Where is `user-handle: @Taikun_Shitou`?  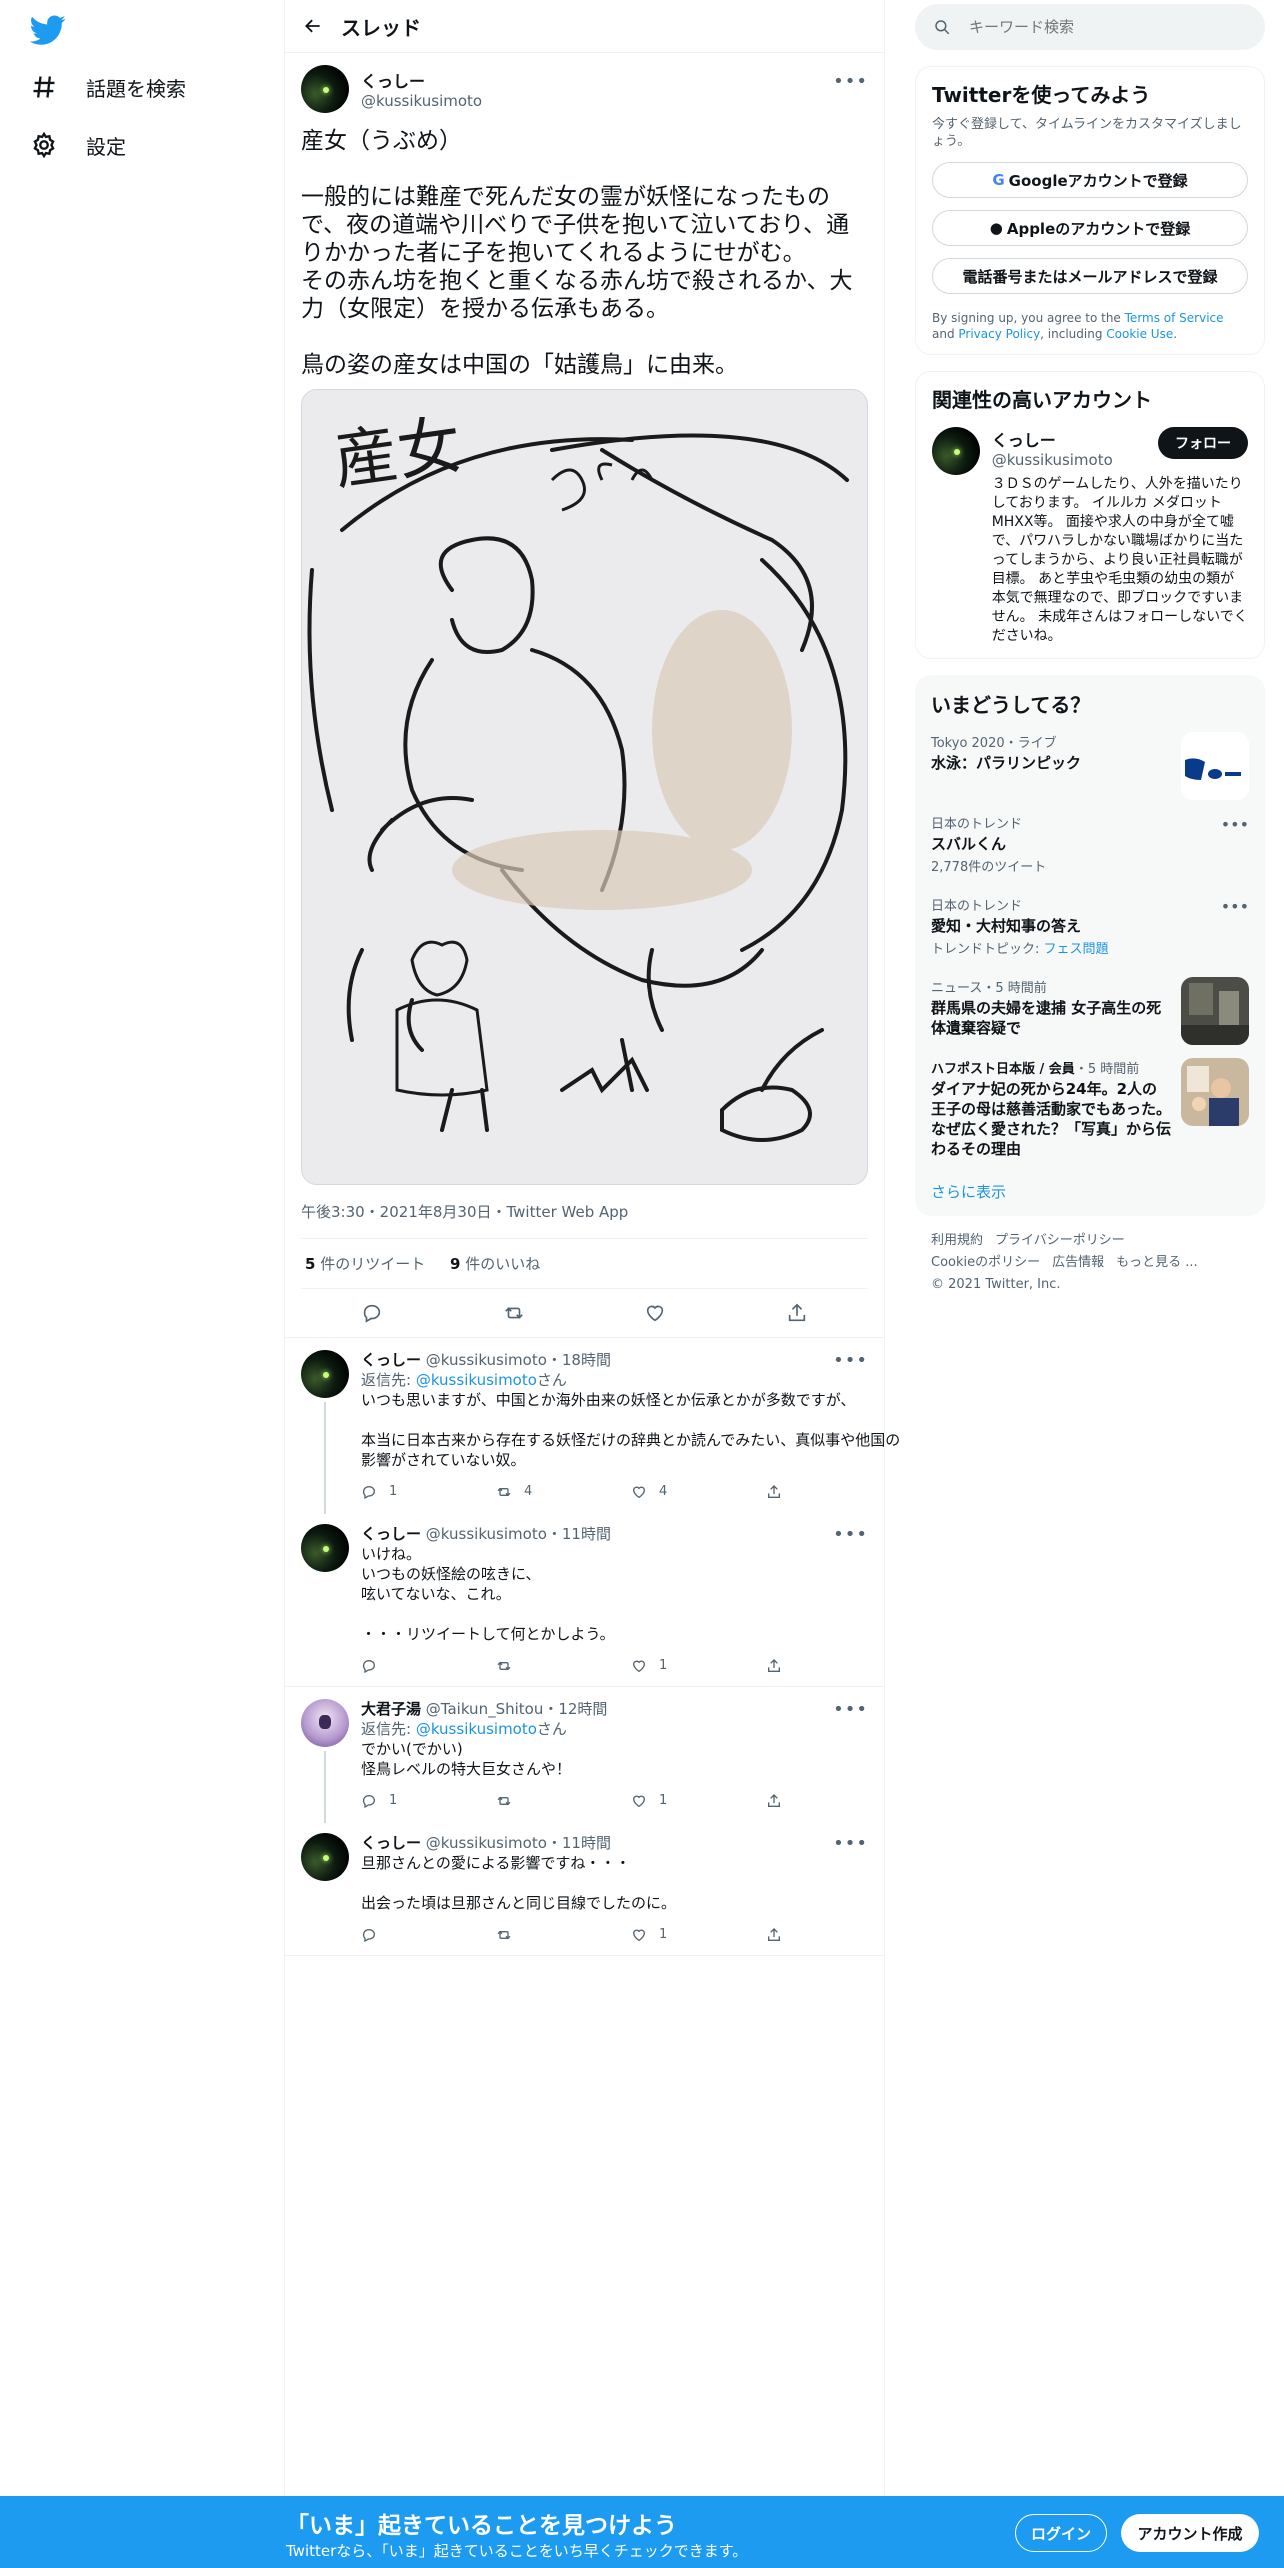 user-handle: @Taikun_Shitou is located at coordinates (485, 1709).